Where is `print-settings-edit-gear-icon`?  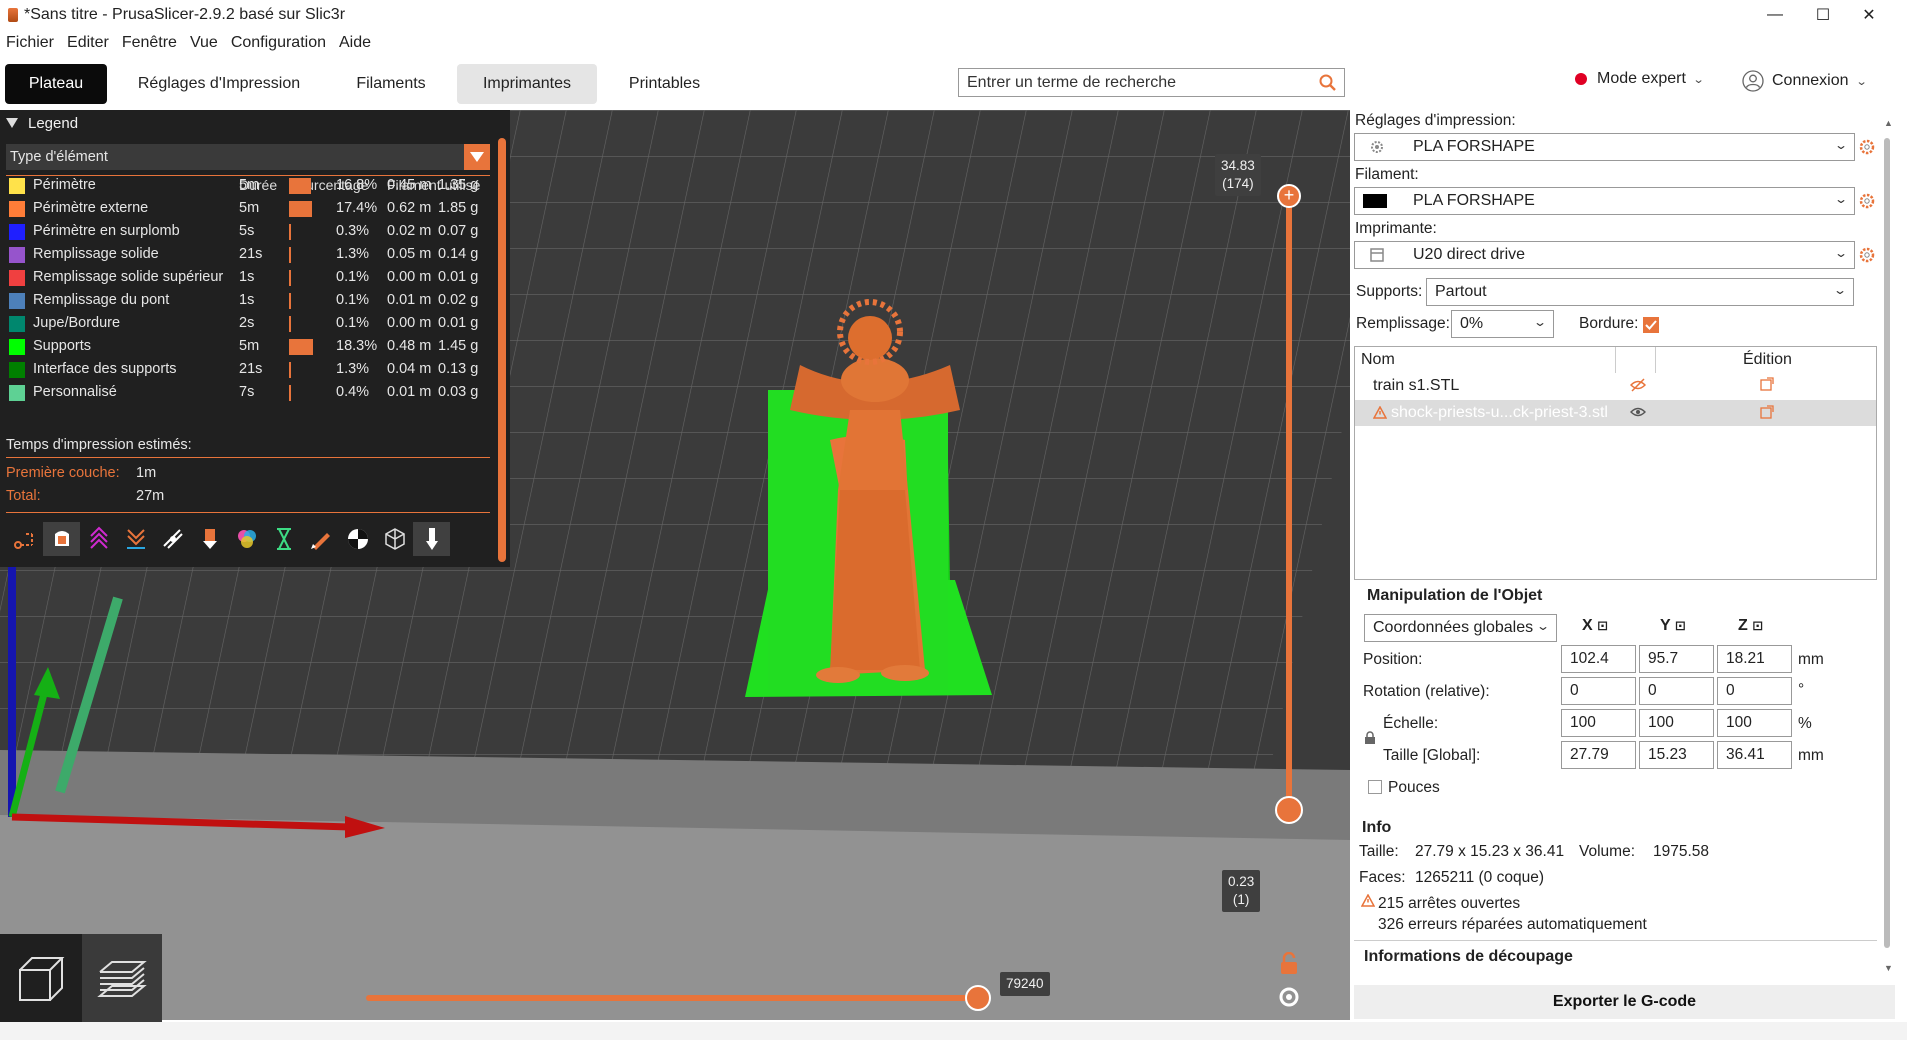
print-settings-edit-gear-icon is located at coordinates (1867, 147).